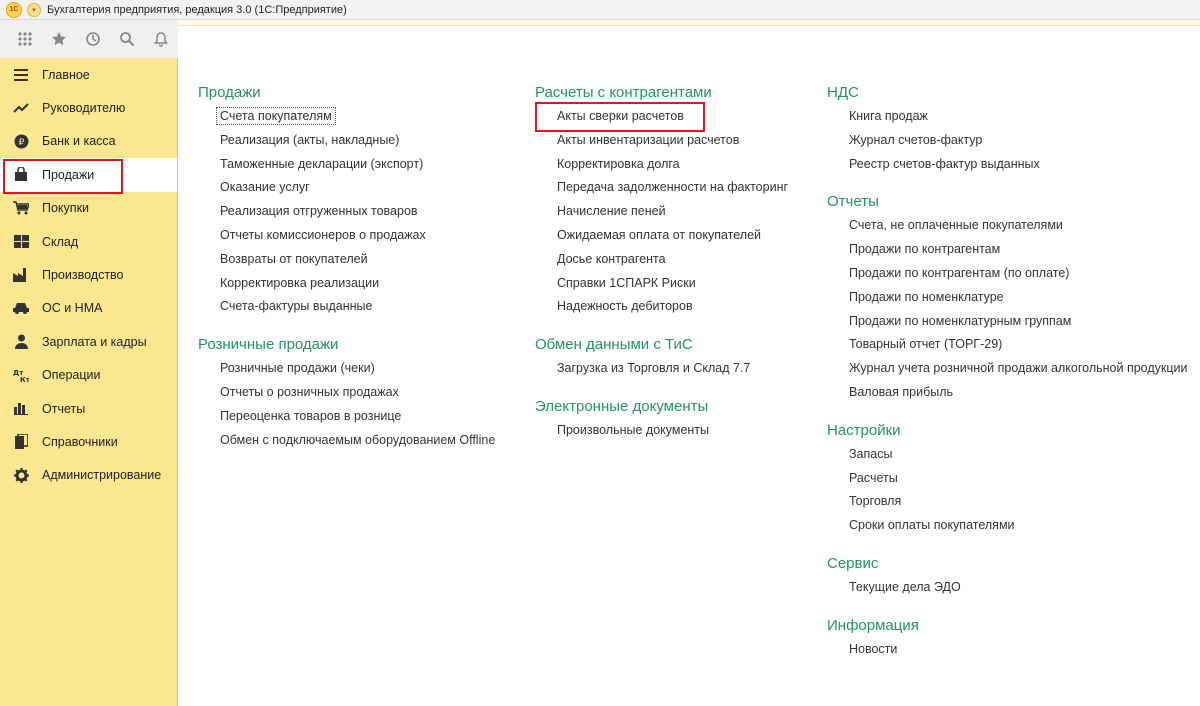 Image resolution: width=1200 pixels, height=706 pixels. What do you see at coordinates (88, 441) in the screenshot?
I see `sidebar-item-references: Справочники` at bounding box center [88, 441].